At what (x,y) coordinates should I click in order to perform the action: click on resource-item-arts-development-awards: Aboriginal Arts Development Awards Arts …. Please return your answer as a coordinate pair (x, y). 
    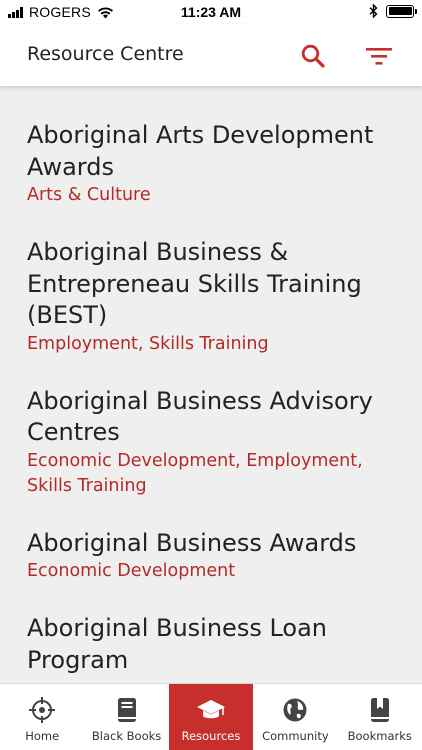
    Looking at the image, I should click on (211, 164).